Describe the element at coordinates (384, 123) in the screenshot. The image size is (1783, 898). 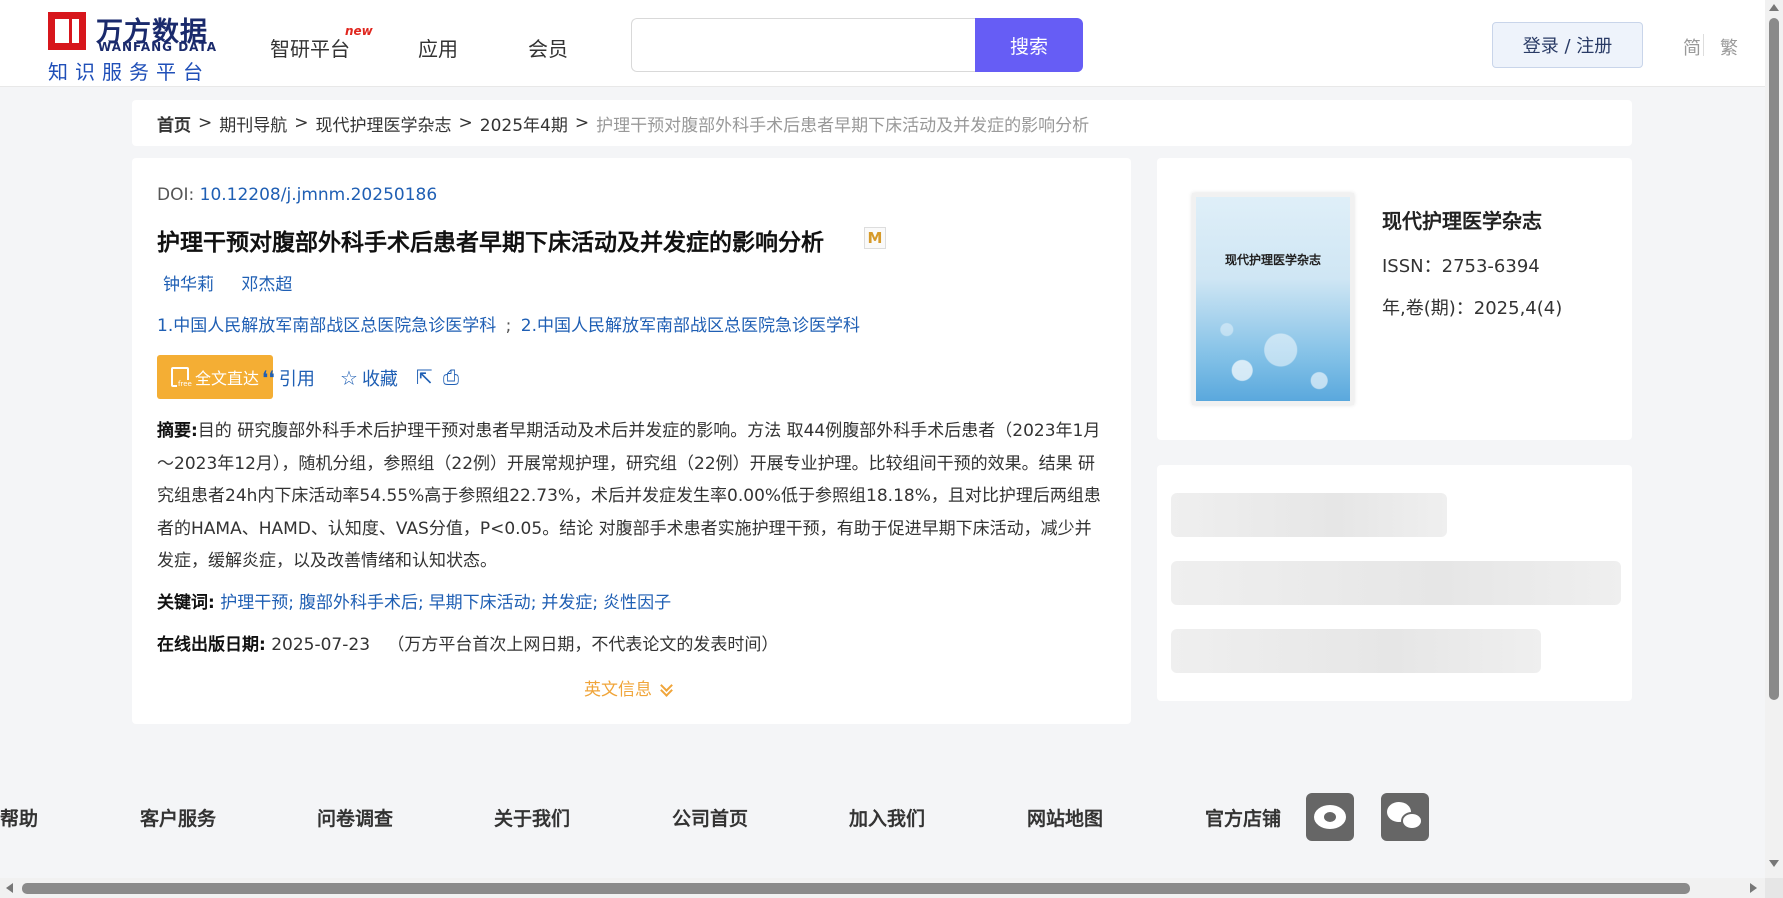
I see `breadcrumb-journal: 现代护理医学杂志` at that location.